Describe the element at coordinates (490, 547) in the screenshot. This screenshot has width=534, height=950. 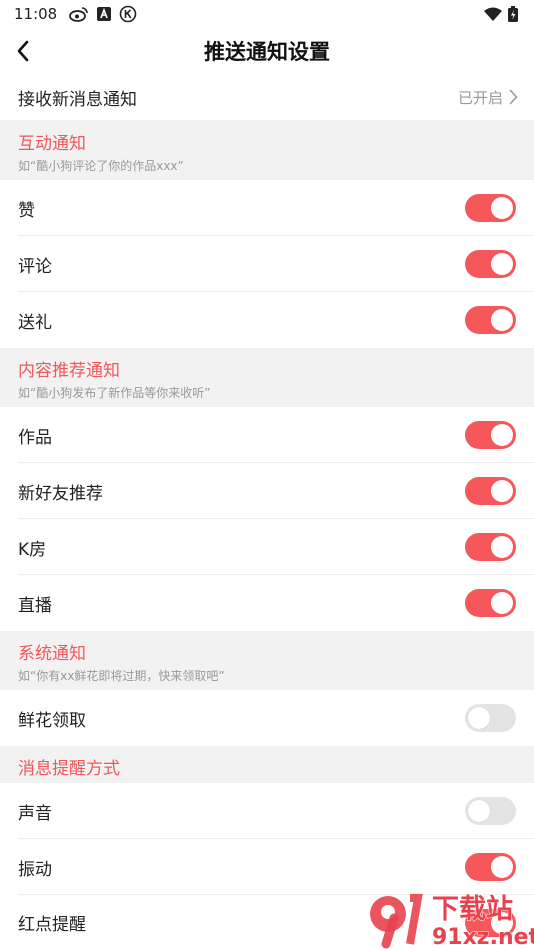
I see `toggle-k-room` at that location.